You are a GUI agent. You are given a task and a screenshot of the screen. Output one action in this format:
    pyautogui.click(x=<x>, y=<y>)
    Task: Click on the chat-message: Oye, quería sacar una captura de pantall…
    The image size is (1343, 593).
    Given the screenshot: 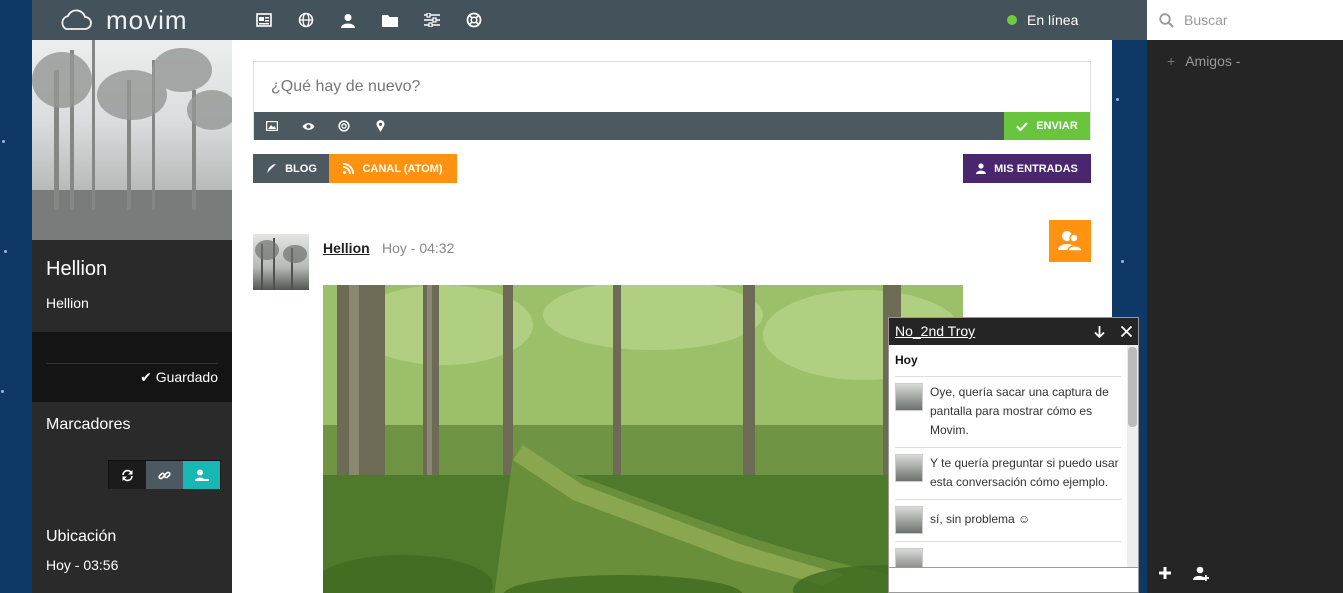 What is the action you would take?
    pyautogui.click(x=1008, y=412)
    